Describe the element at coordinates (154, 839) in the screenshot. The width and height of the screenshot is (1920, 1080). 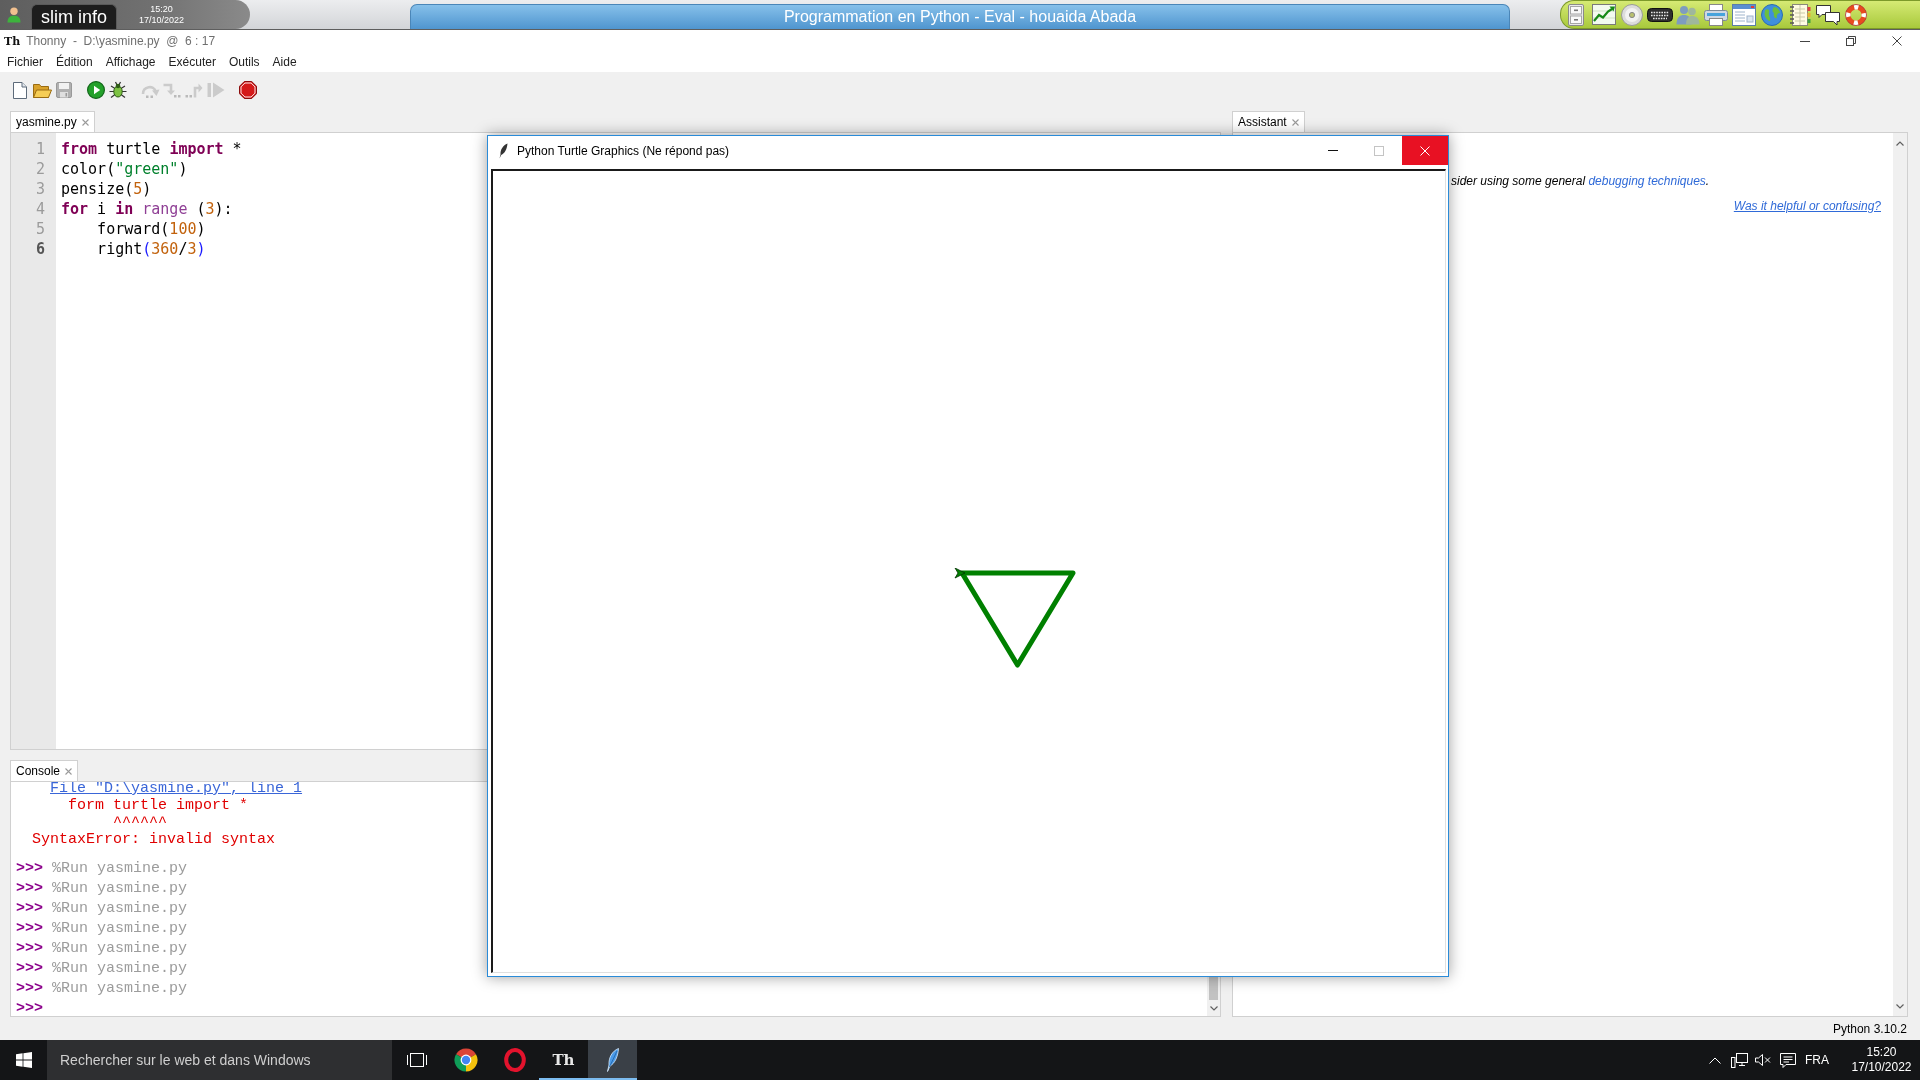
I see `error-message: SyntaxError: invalid syntax` at that location.